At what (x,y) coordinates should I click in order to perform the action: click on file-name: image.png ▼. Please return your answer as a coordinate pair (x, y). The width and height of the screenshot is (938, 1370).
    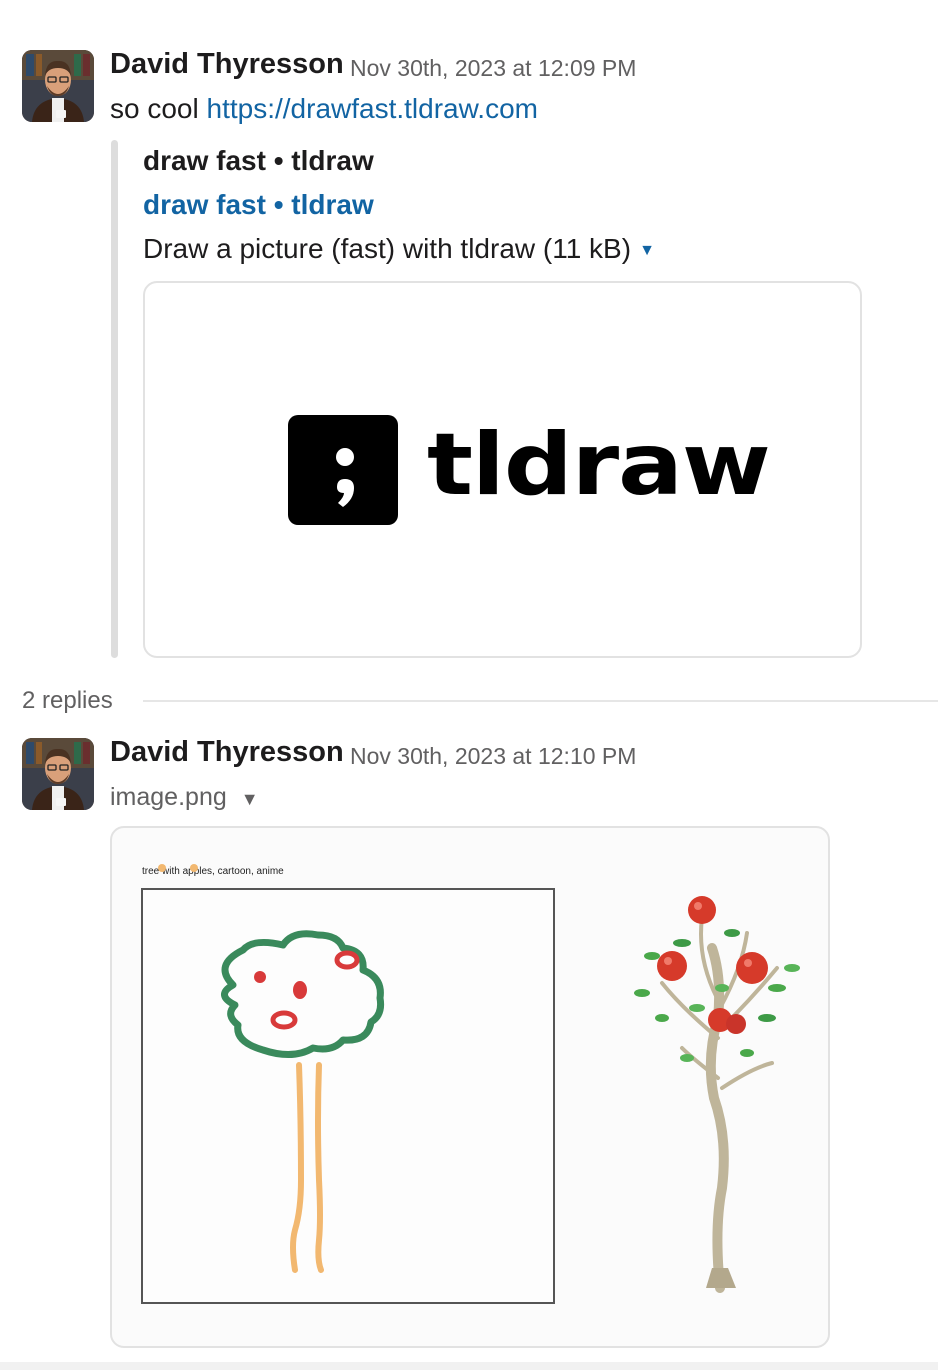
    Looking at the image, I should click on (184, 797).